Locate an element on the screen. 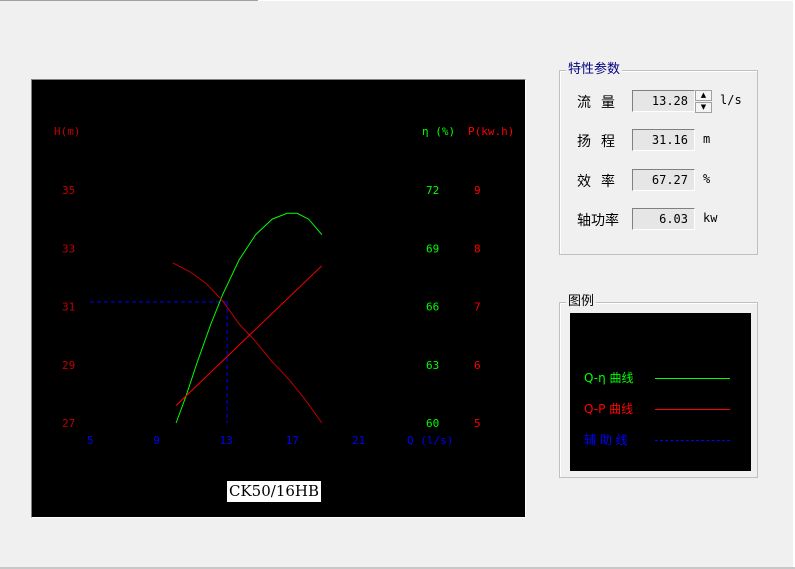 This screenshot has height=569, width=795. head-unit: m is located at coordinates (707, 139).